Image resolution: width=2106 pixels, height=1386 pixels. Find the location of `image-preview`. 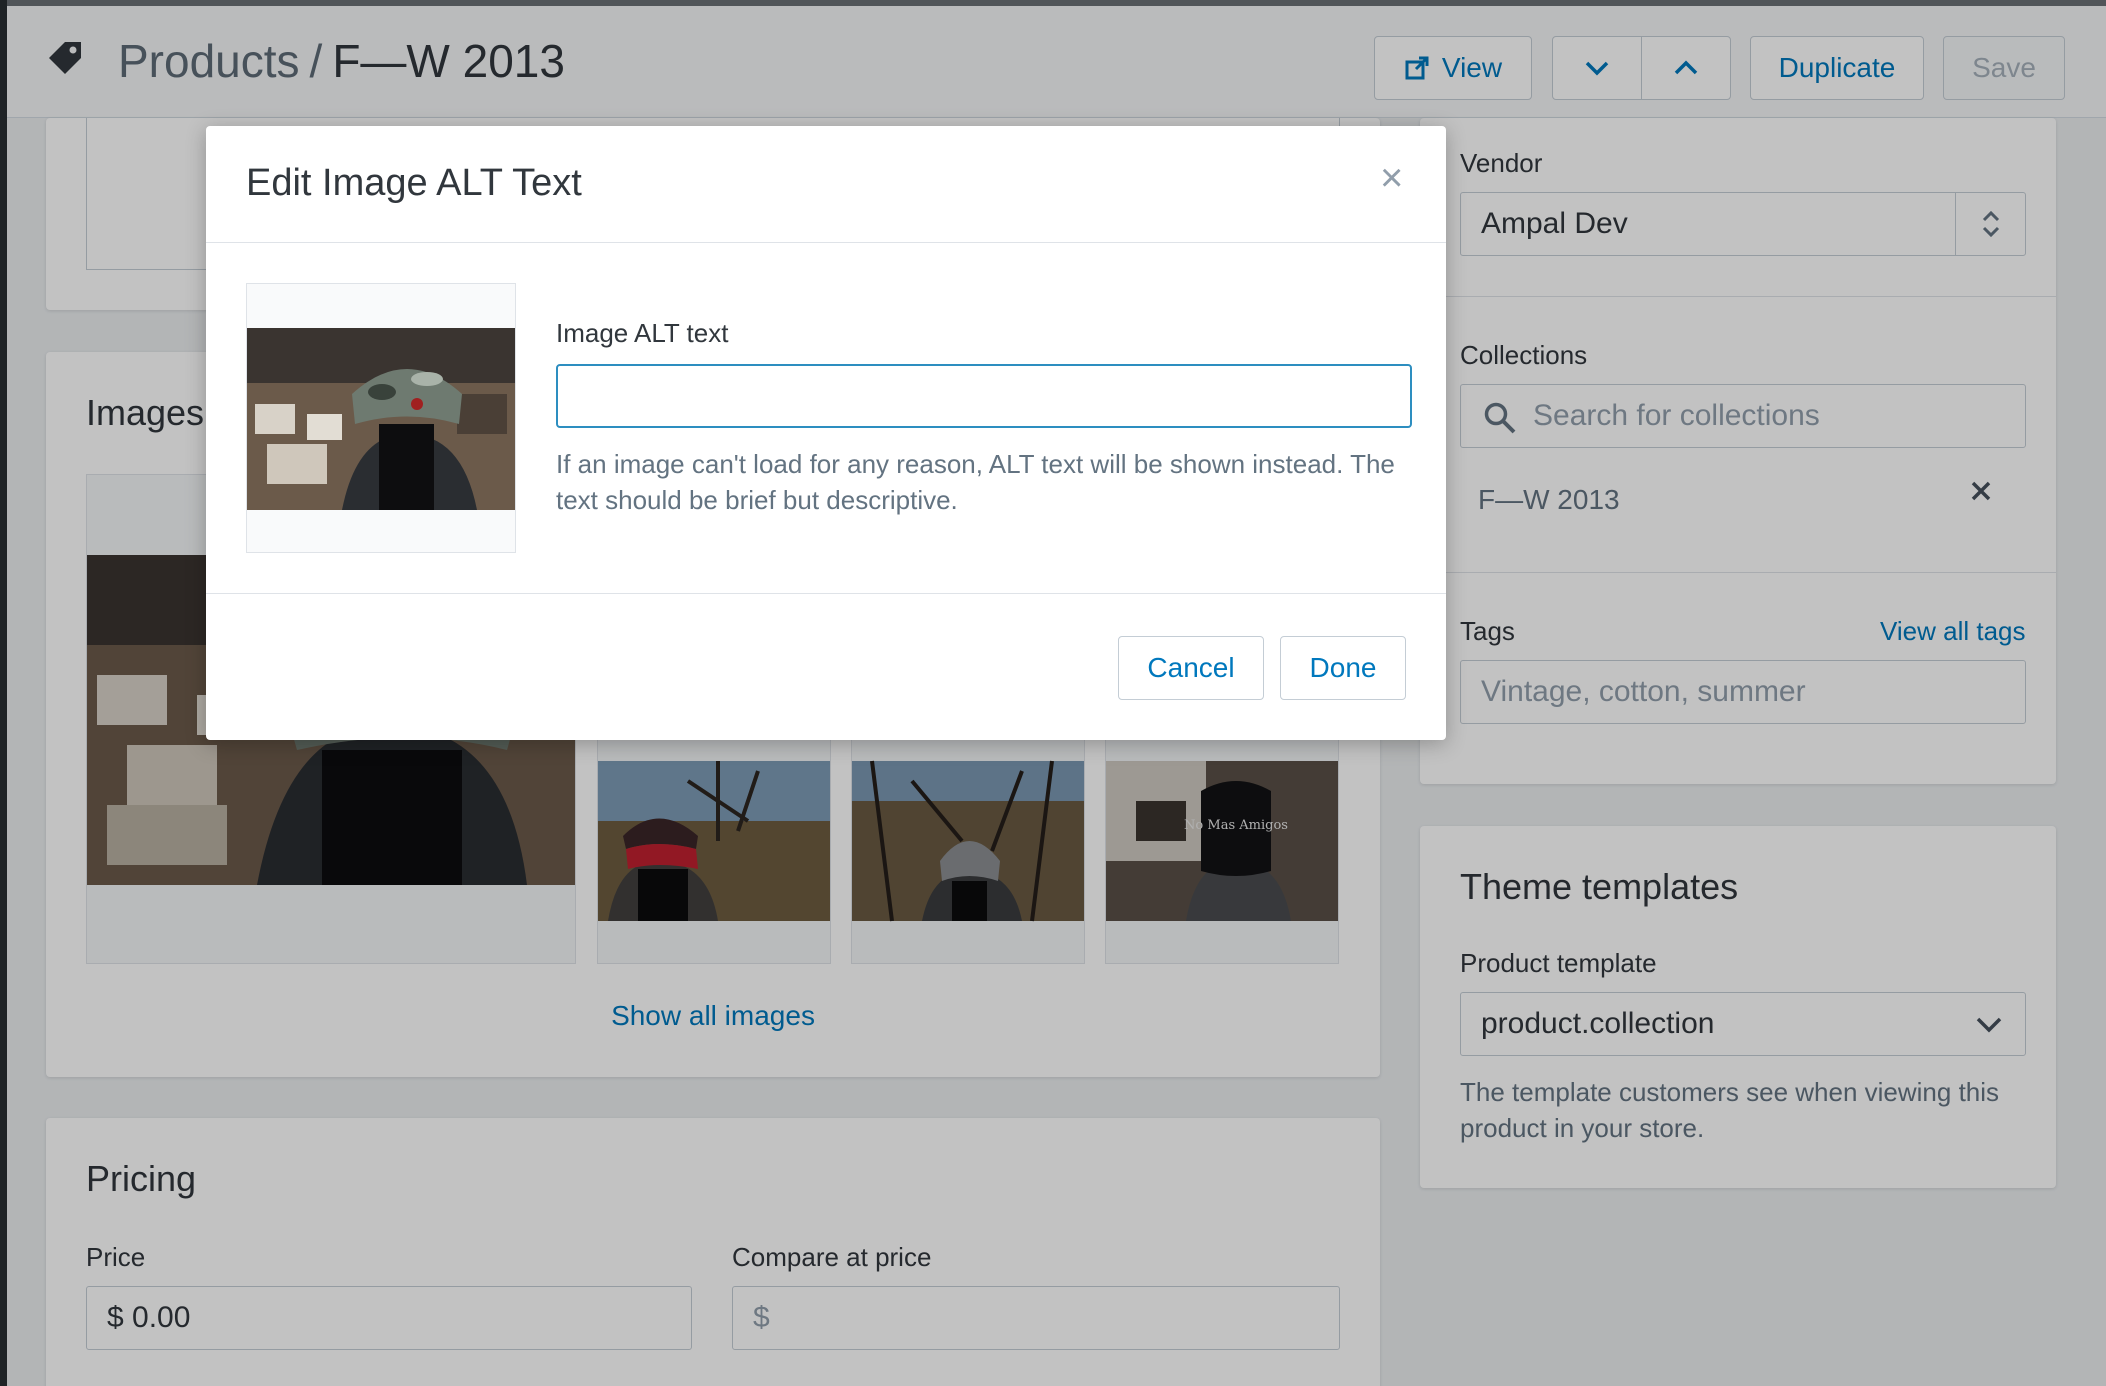

image-preview is located at coordinates (381, 418).